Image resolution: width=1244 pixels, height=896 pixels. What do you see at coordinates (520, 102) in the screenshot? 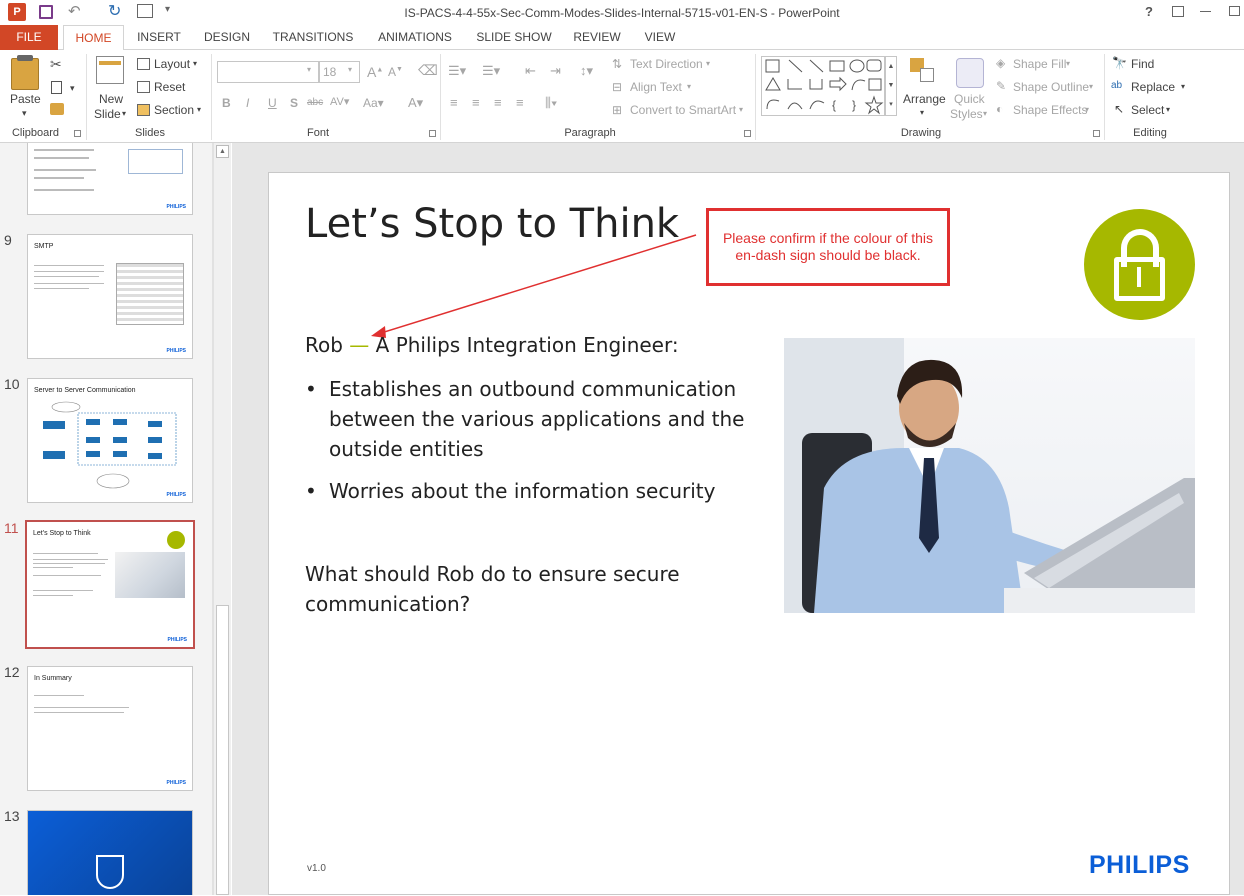
I see `justify-icon: ≡` at bounding box center [520, 102].